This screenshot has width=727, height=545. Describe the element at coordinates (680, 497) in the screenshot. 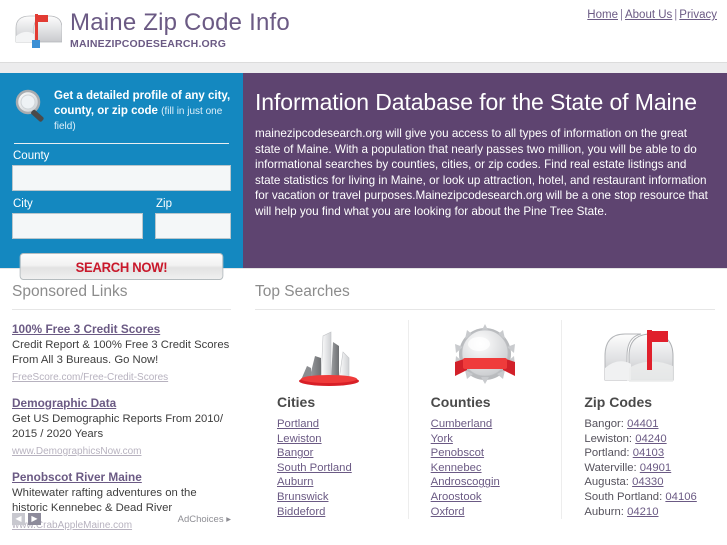

I see `zip-link: 04106` at that location.